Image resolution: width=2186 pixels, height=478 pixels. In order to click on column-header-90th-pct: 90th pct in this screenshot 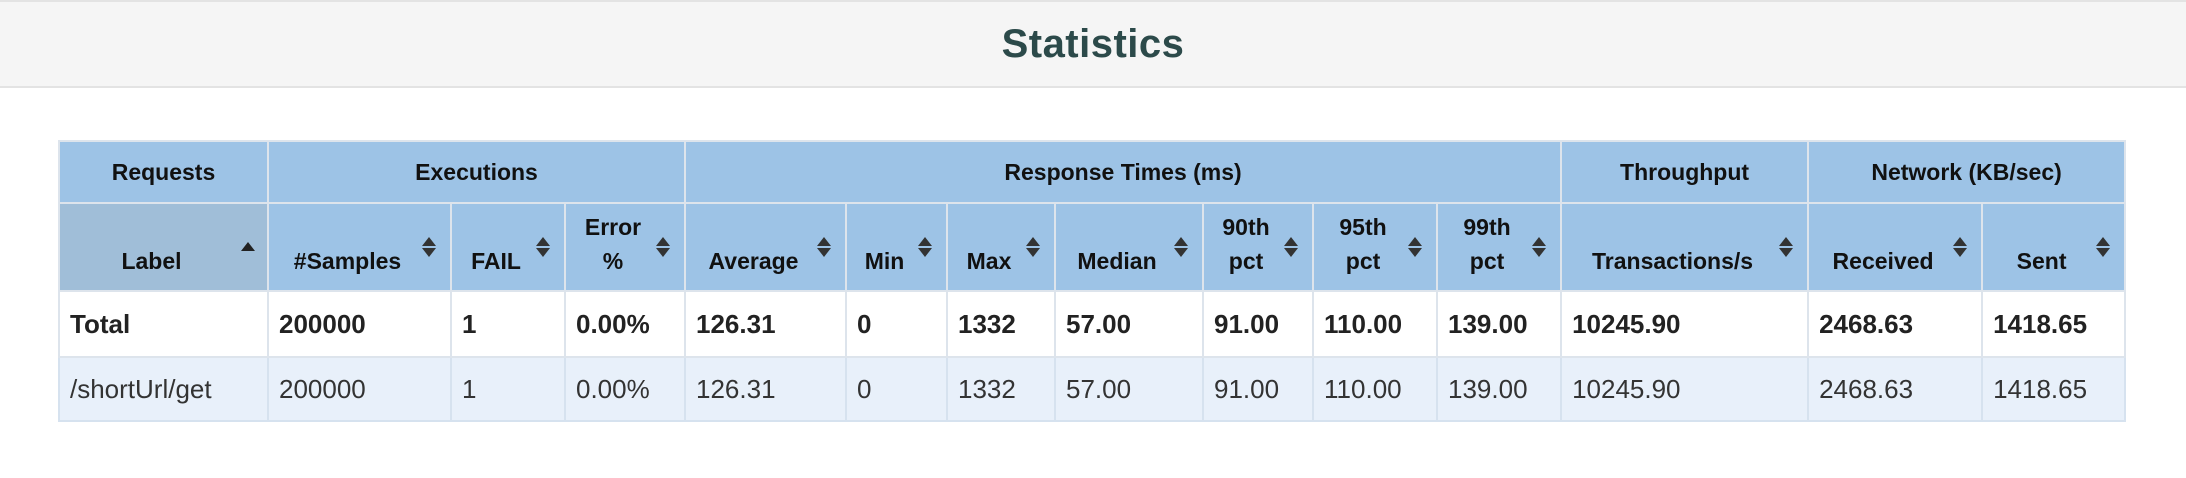, I will do `click(1258, 247)`.